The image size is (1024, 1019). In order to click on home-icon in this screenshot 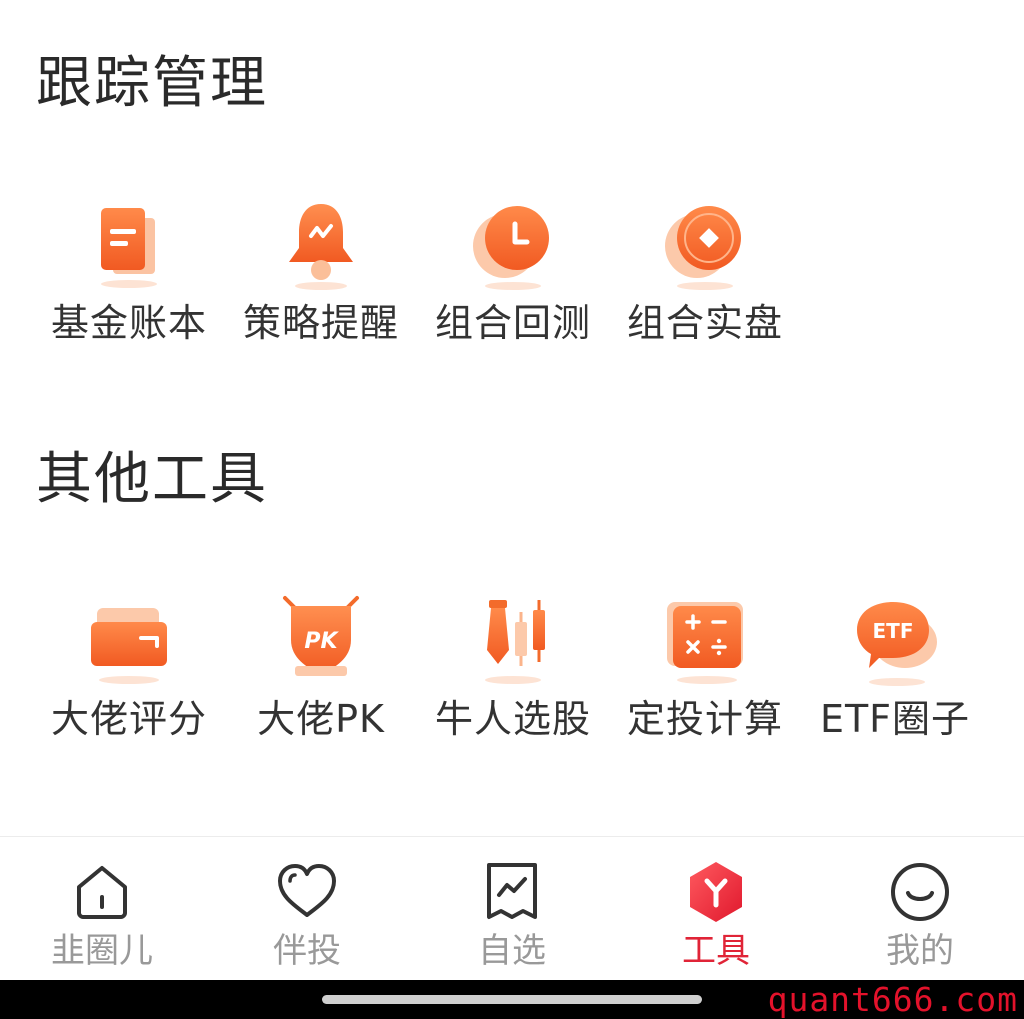, I will do `click(102, 892)`.